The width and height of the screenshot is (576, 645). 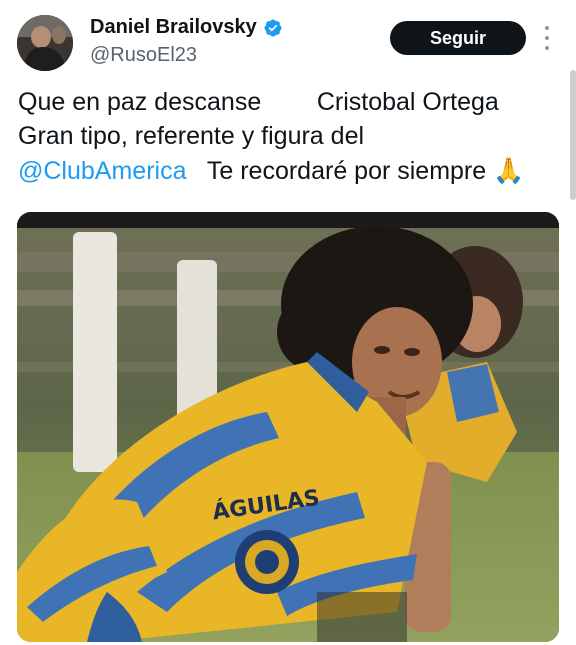 I want to click on tweet-text-line-3: @ClubAmerica Te recordaré por siempre 🙏, so click(x=271, y=171).